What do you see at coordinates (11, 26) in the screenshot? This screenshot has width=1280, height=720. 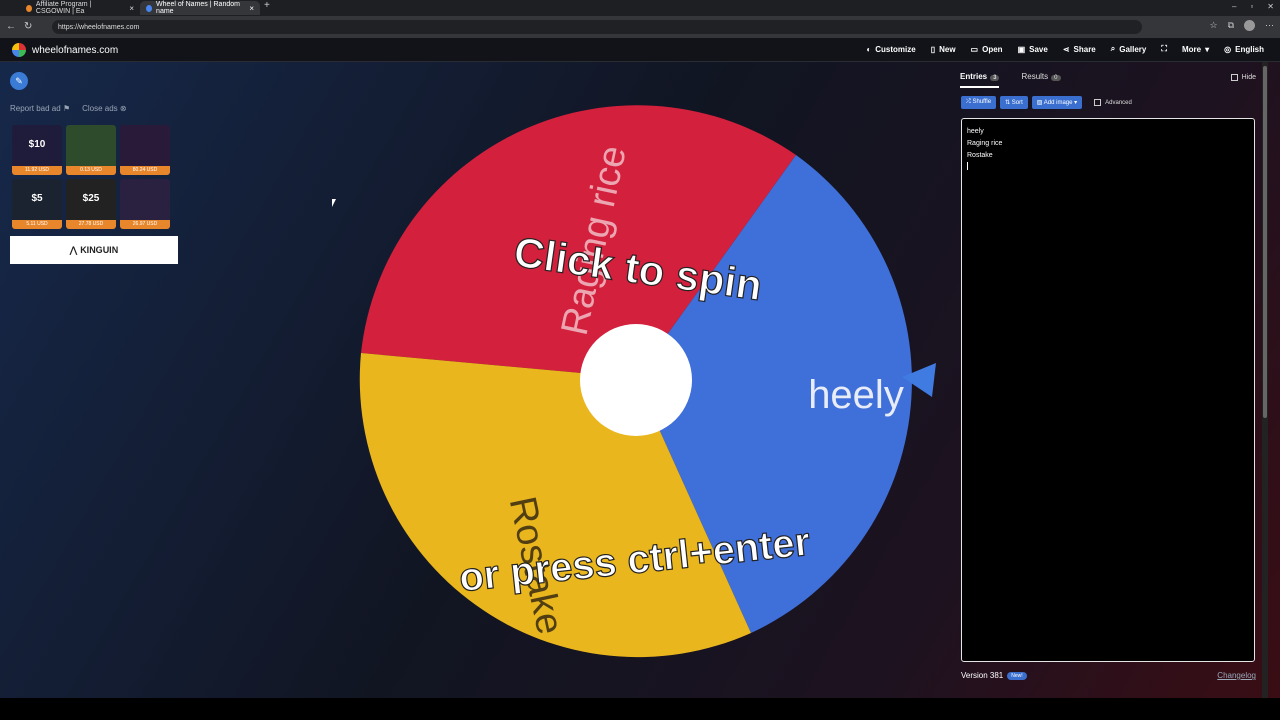 I see `back-icon: ←` at bounding box center [11, 26].